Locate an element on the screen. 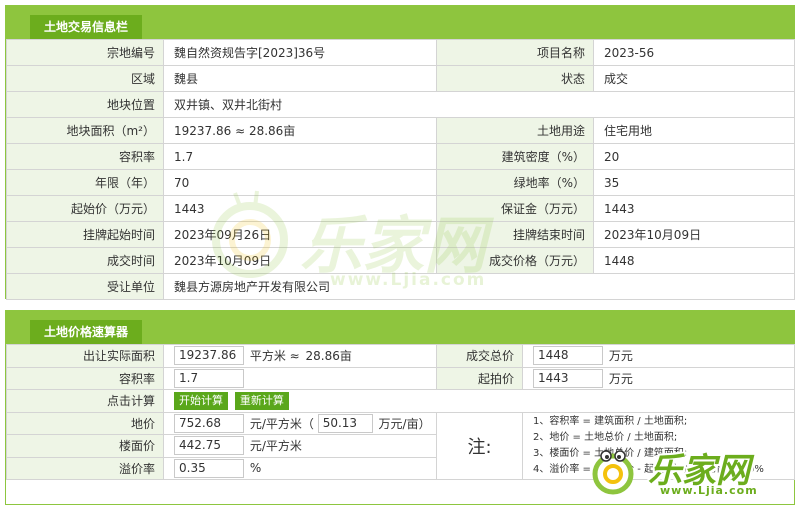  field-label: 宗地编号 is located at coordinates (85, 52).